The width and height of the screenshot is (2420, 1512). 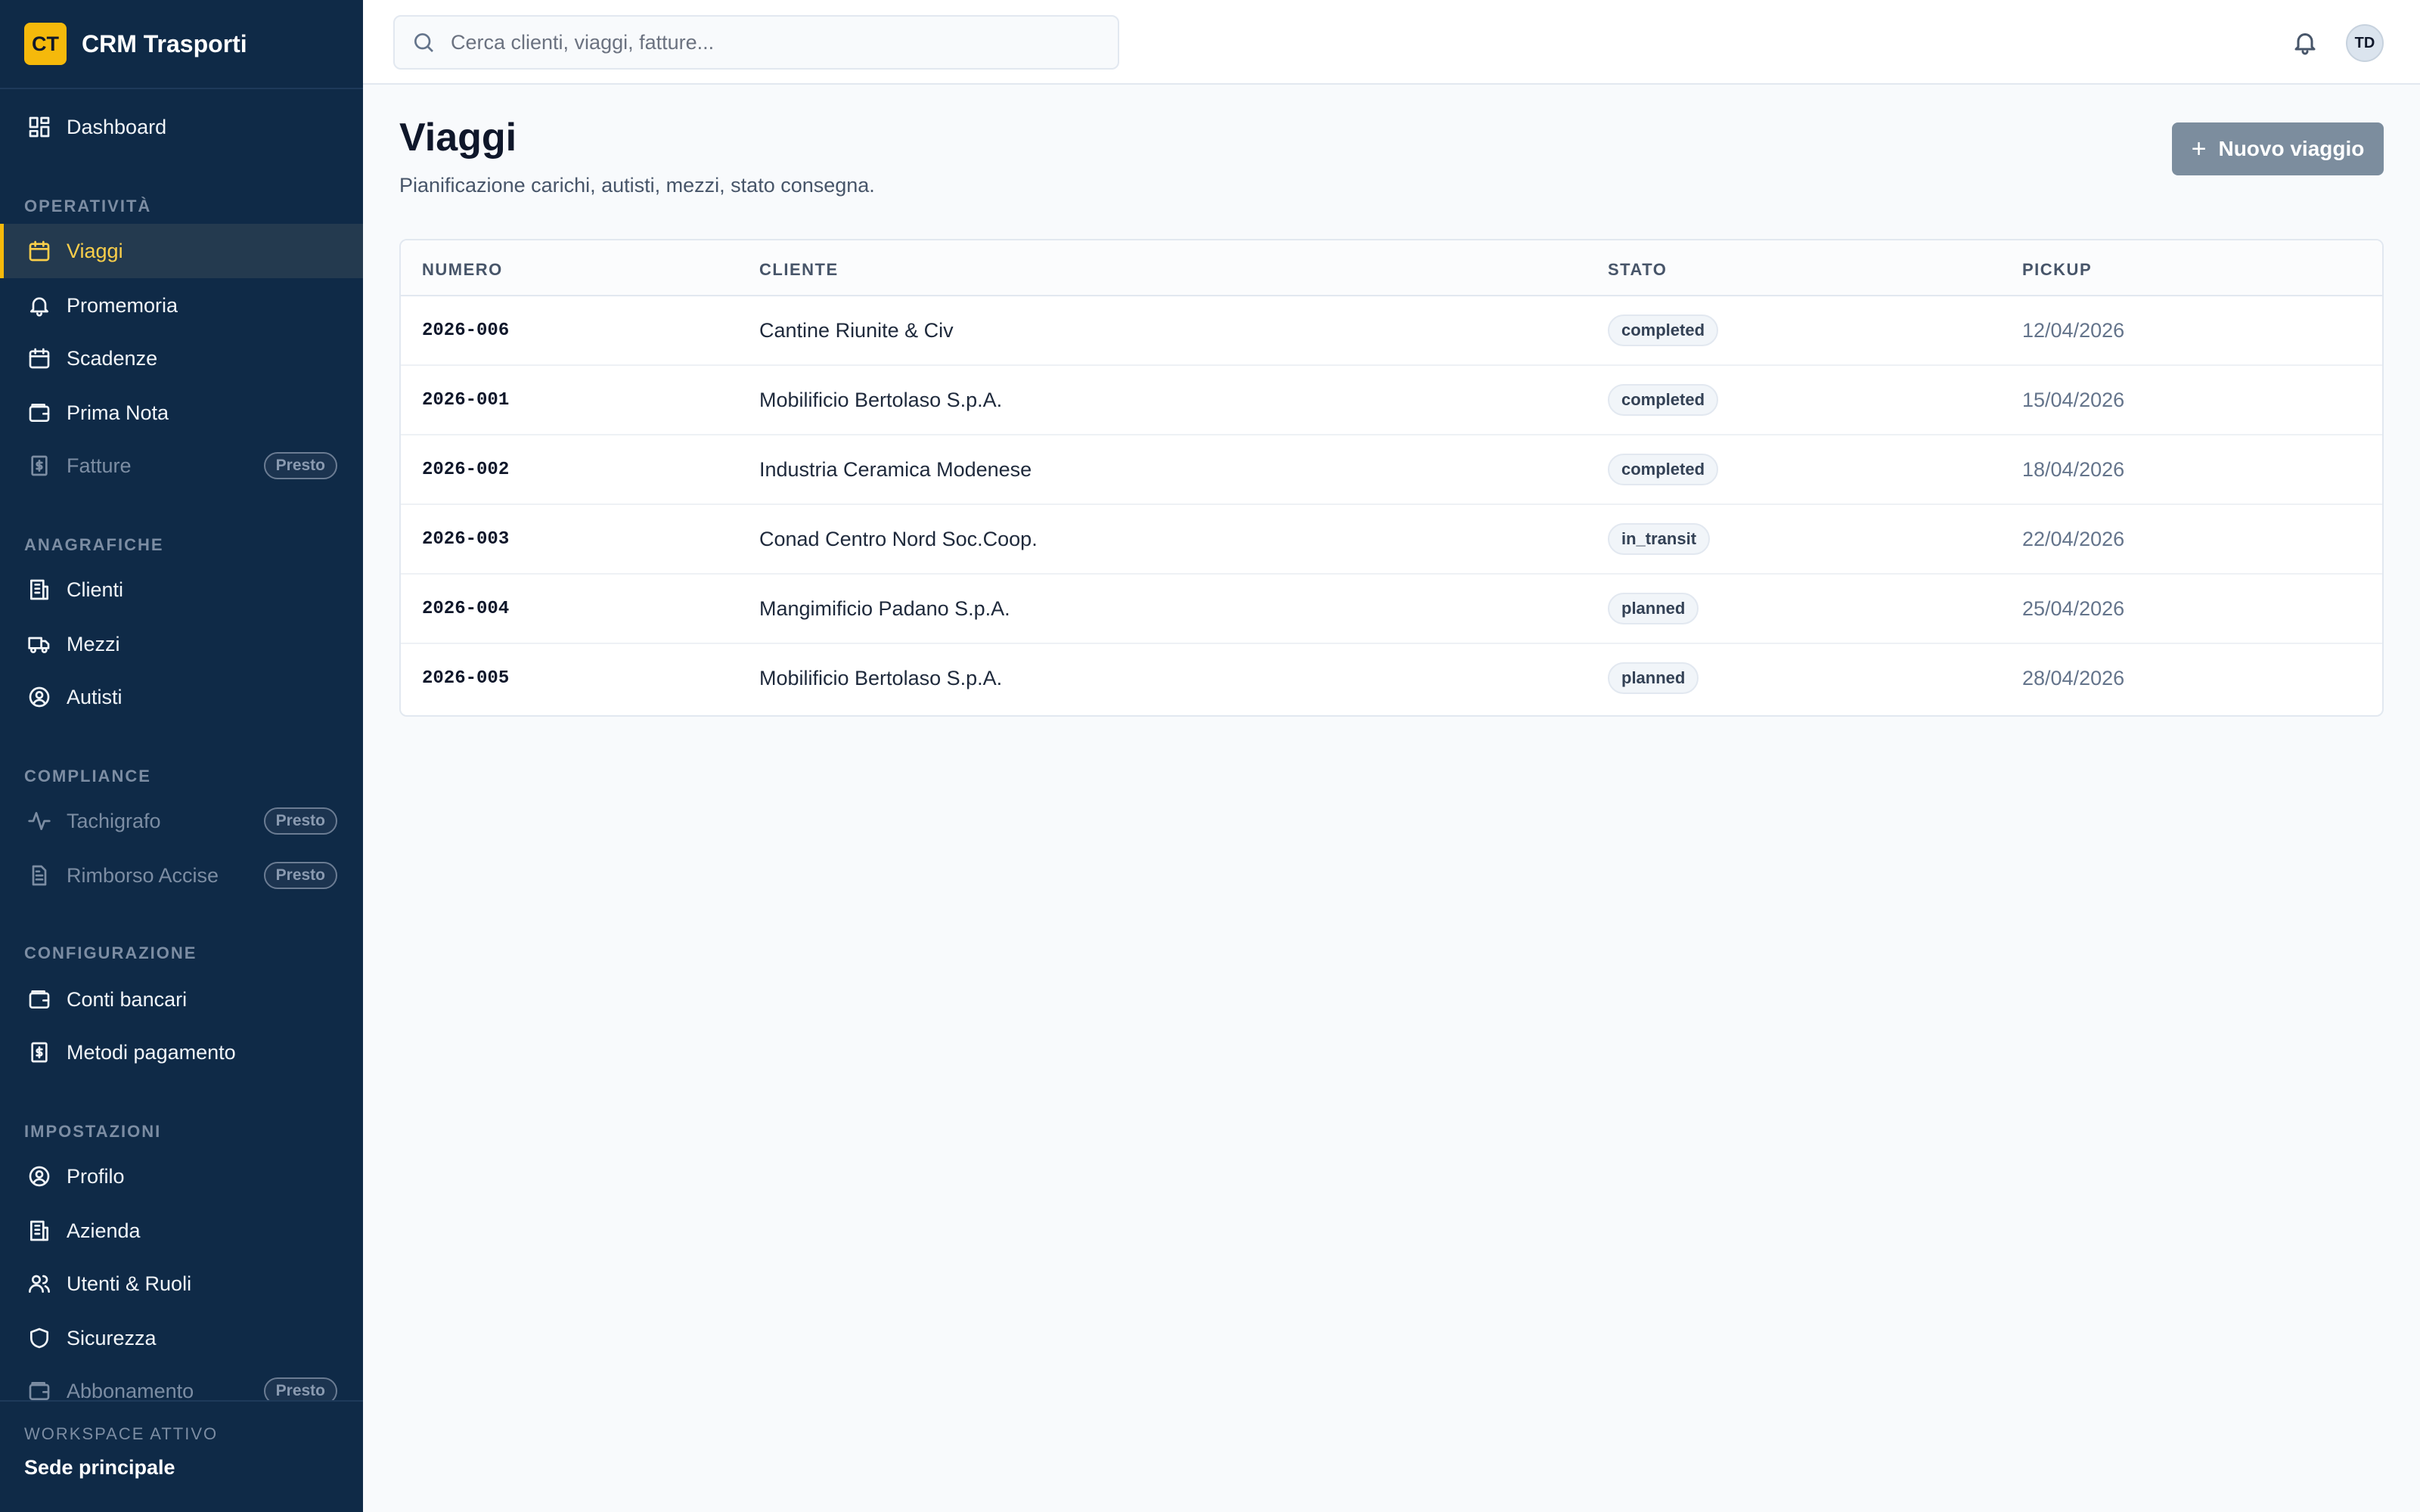 I want to click on column-header-pickup: PICKUP, so click(x=2057, y=270).